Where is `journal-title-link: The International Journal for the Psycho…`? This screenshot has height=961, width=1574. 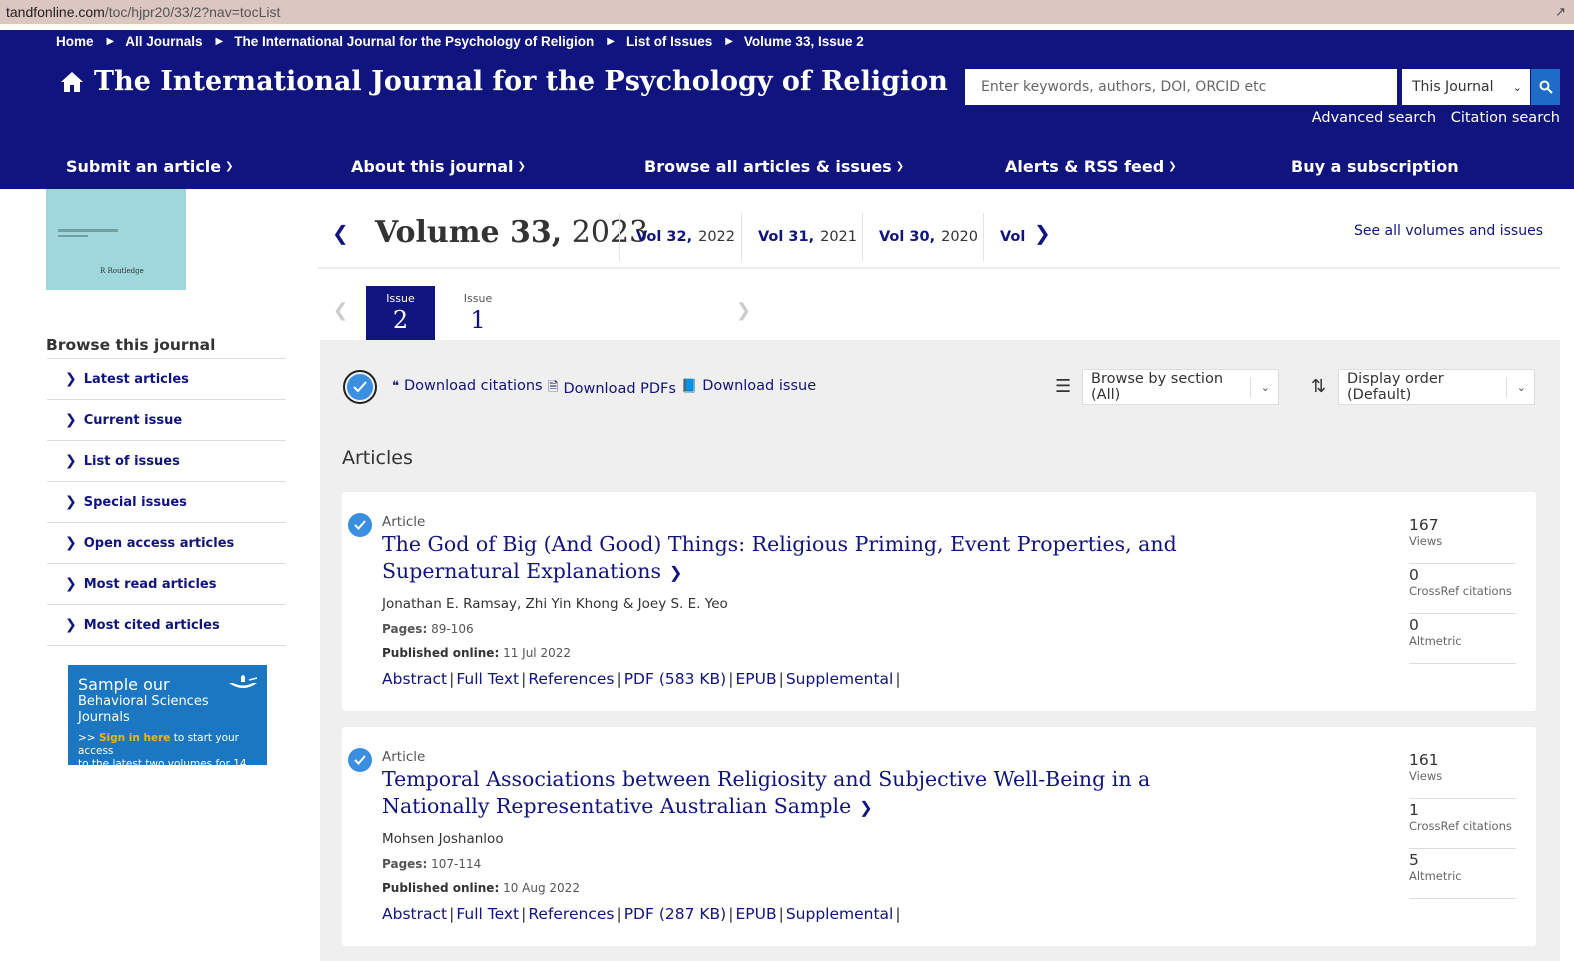
journal-title-link: The International Journal for the Psycho… is located at coordinates (504, 81).